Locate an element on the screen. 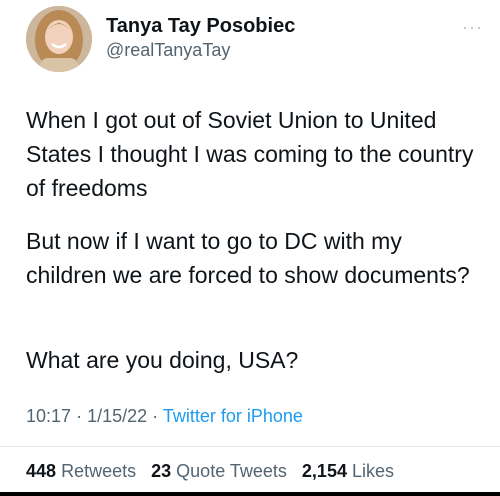 The image size is (500, 496). likes-count: 2,154 is located at coordinates (324, 471).